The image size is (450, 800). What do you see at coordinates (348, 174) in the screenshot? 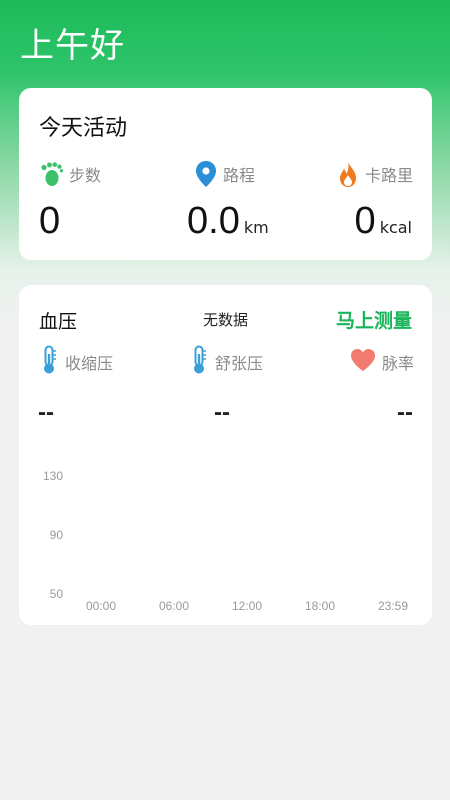
I see `flame-icon` at bounding box center [348, 174].